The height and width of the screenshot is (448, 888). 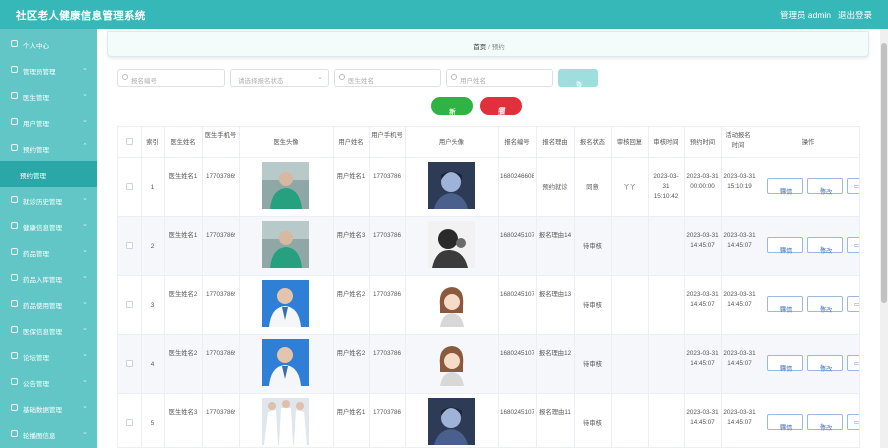 I want to click on appointment-no-input: 报名编号, so click(x=171, y=78).